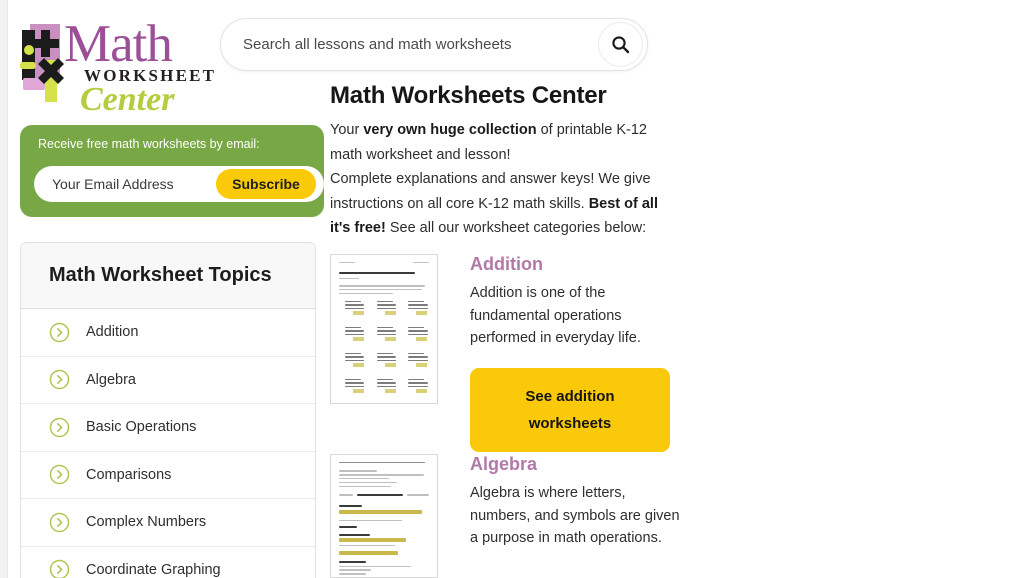 The height and width of the screenshot is (578, 1028). I want to click on subscribe-input-row: Subscribe, so click(179, 184).